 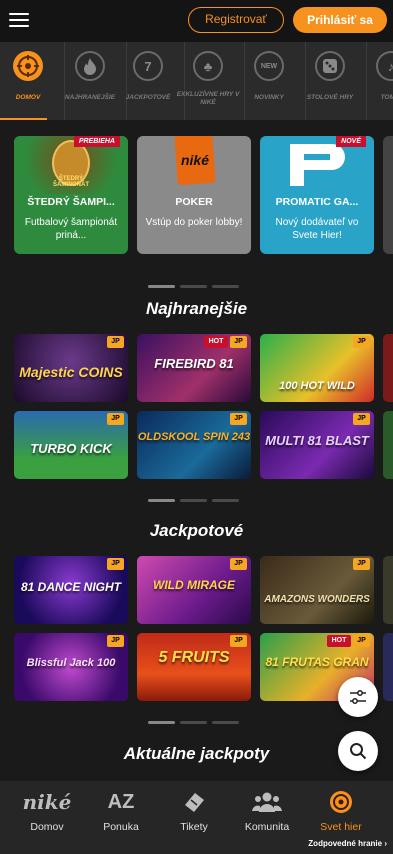 What do you see at coordinates (236, 20) in the screenshot?
I see `register-button: Registrovať` at bounding box center [236, 20].